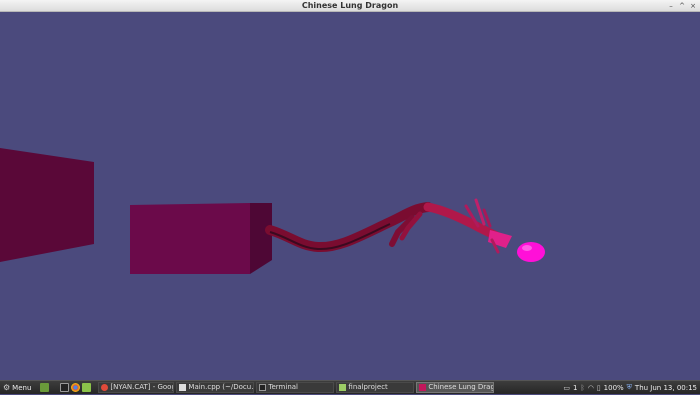 The image size is (700, 395). Describe the element at coordinates (87, 387) in the screenshot. I see `files-icon` at that location.